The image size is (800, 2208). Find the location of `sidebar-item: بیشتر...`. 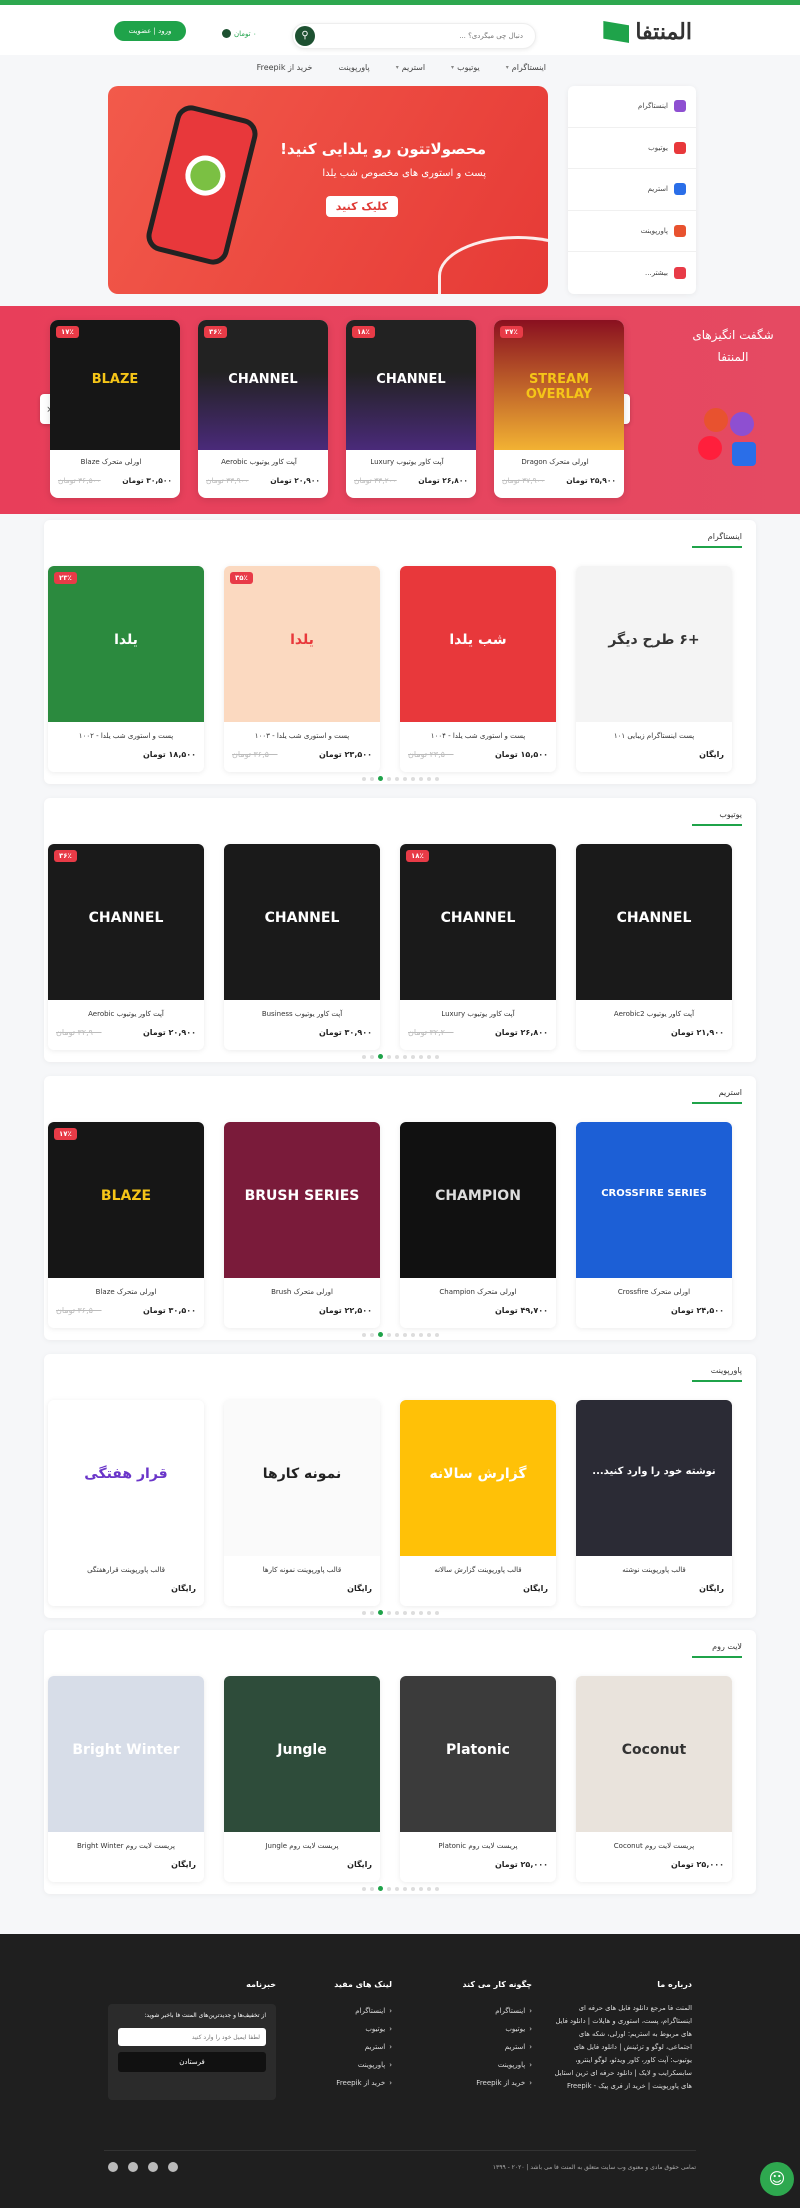

sidebar-item: بیشتر... is located at coordinates (632, 273).